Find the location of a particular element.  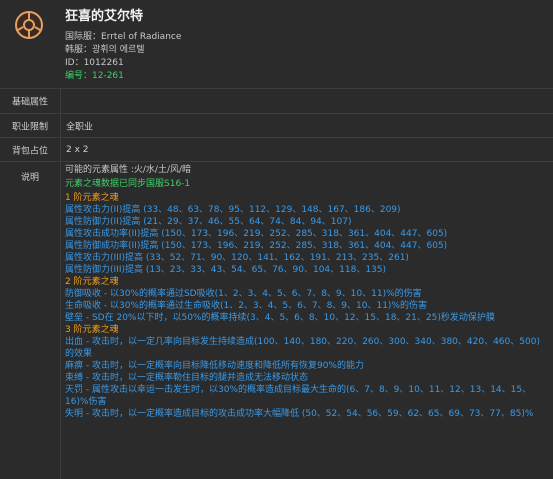

intl-name: 国际服：Errtel of Radiance is located at coordinates (123, 37).